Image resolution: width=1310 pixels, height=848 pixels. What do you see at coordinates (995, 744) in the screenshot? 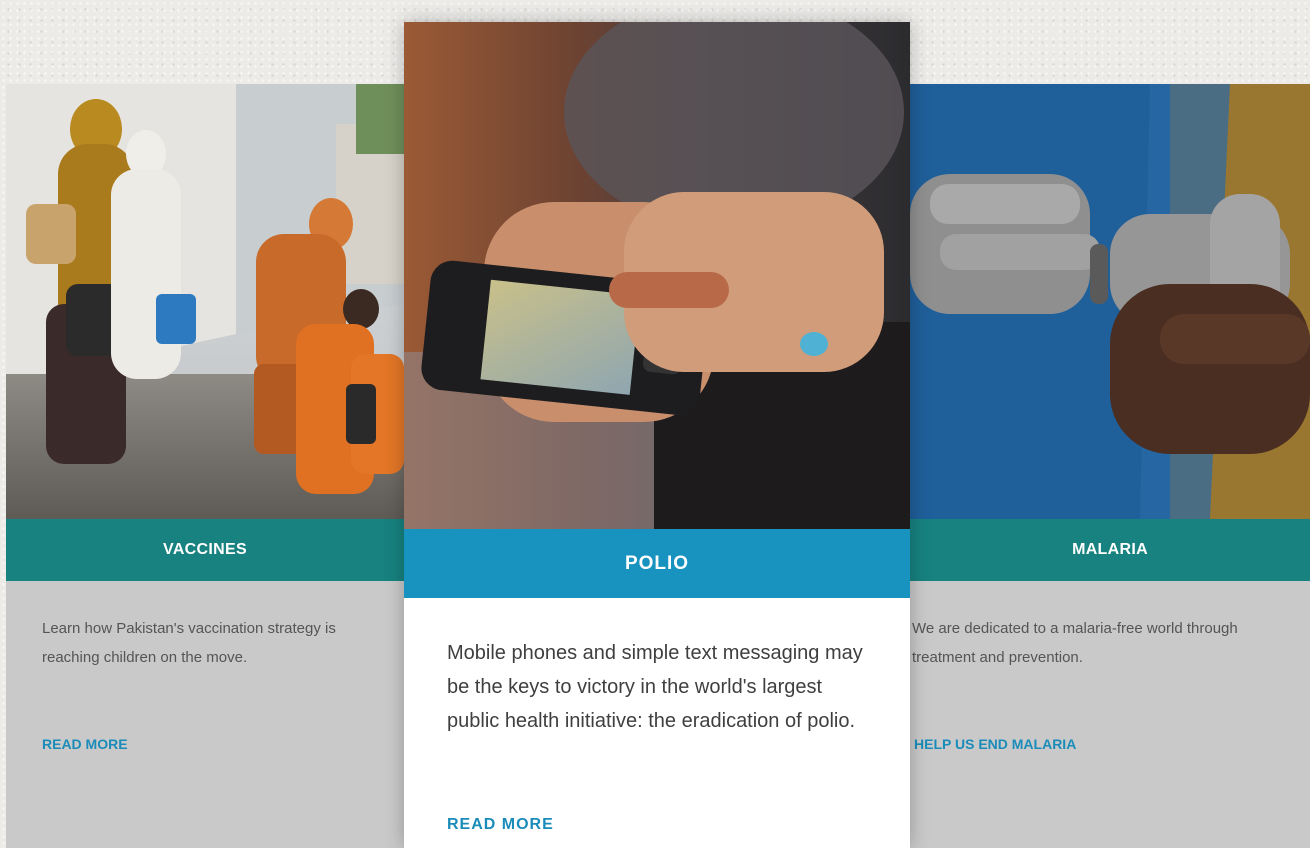
I see `malaria-help-link: HELP US END MALARIA` at bounding box center [995, 744].